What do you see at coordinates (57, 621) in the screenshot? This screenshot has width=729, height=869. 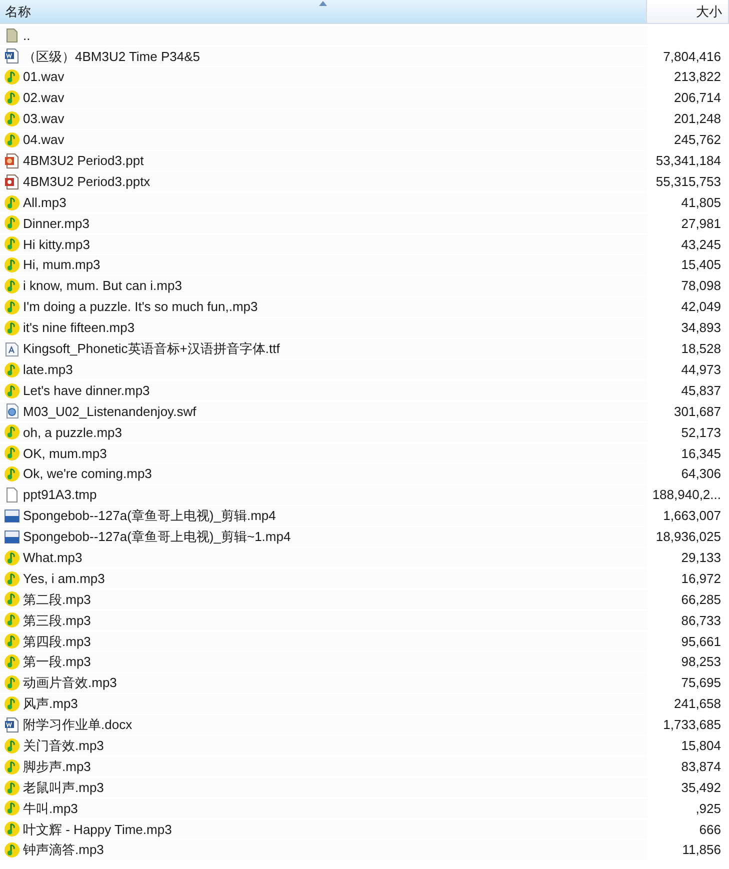 I see `file-name: 第三段.mp3` at bounding box center [57, 621].